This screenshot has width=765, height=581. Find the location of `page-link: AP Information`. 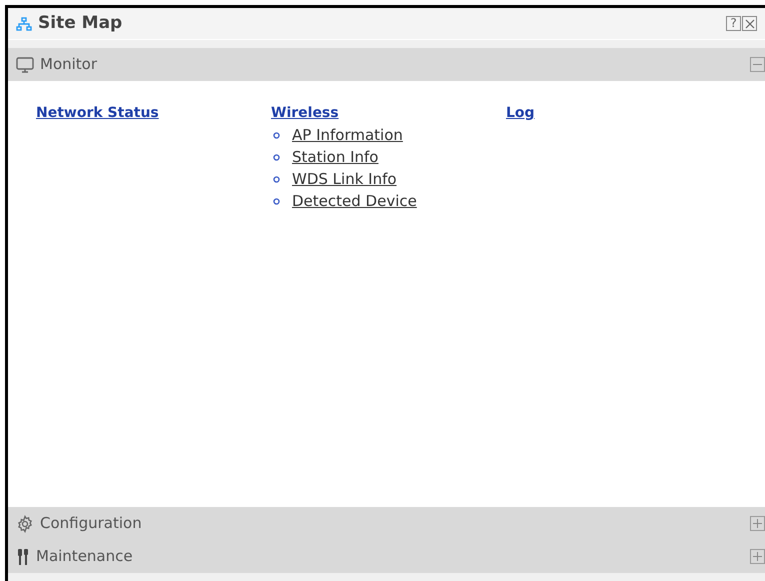

page-link: AP Information is located at coordinates (347, 135).